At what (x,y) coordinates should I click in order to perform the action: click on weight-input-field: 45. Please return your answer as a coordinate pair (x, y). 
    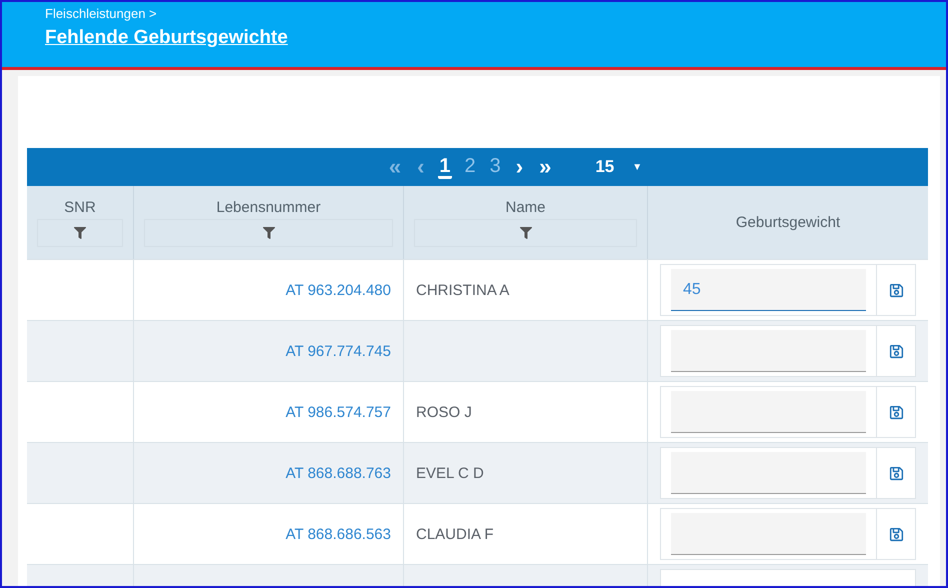
    Looking at the image, I should click on (768, 290).